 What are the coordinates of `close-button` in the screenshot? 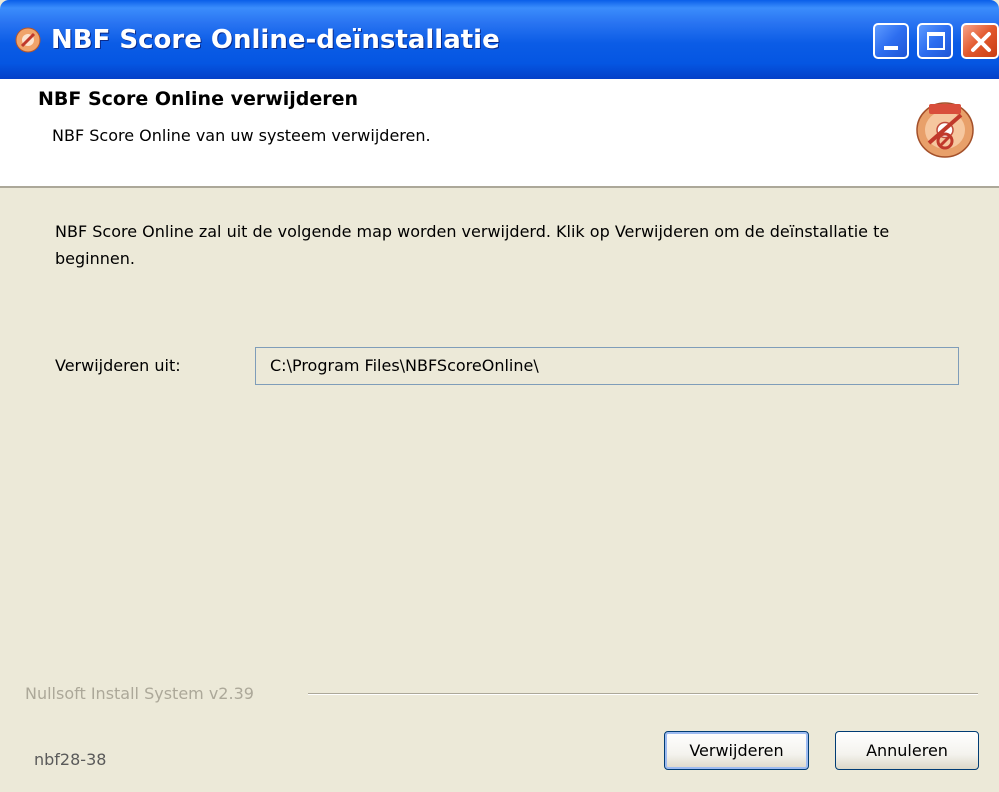 It's located at (980, 41).